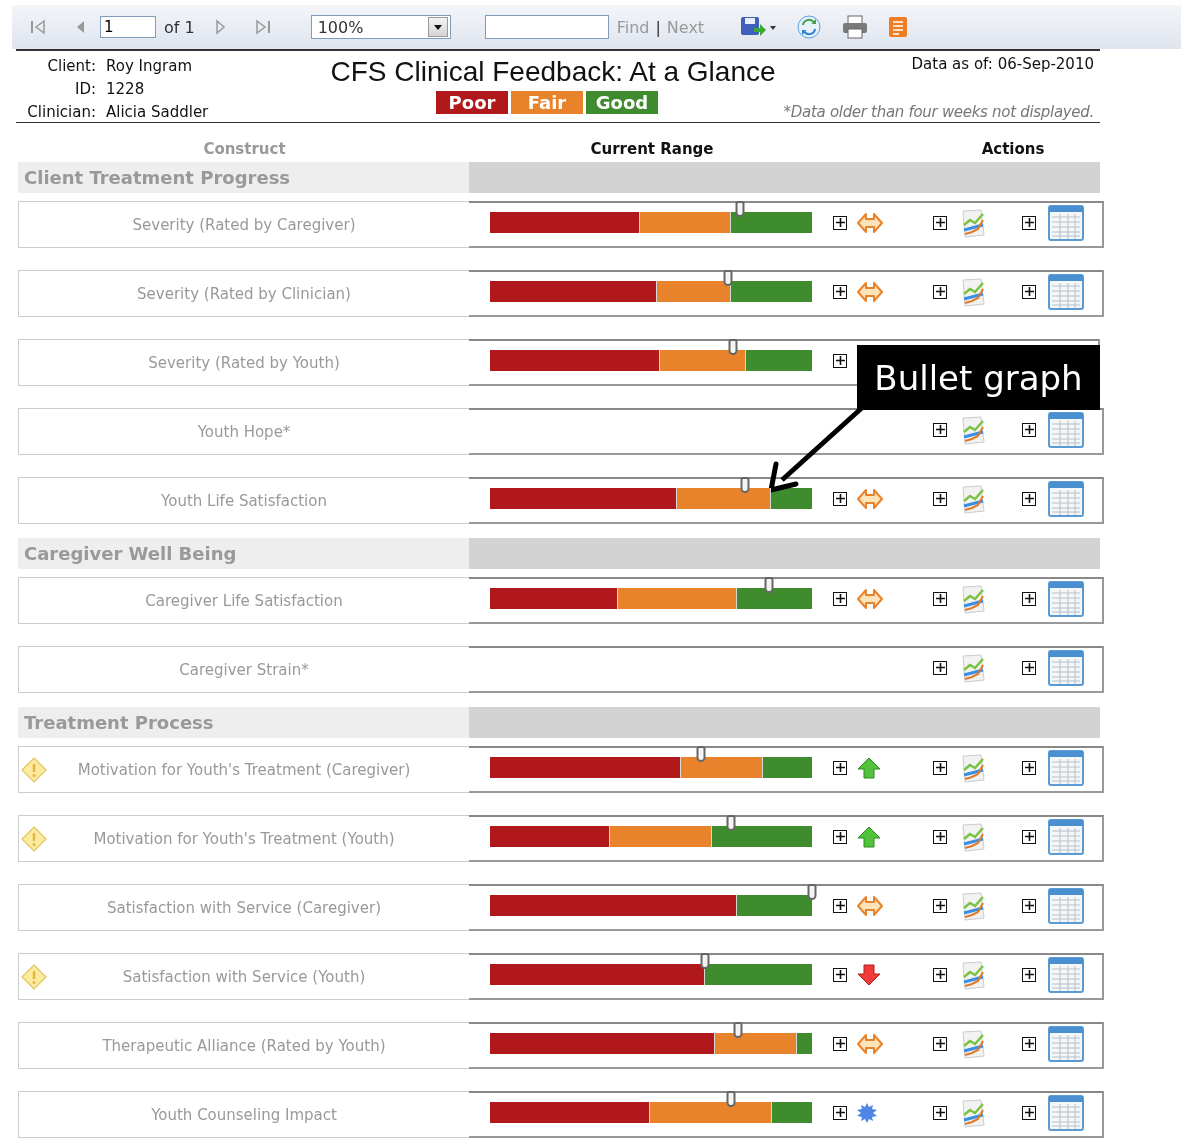 The height and width of the screenshot is (1143, 1181). Describe the element at coordinates (1002, 64) in the screenshot. I see `data-date: Data as of: 06-Sep-2010` at that location.